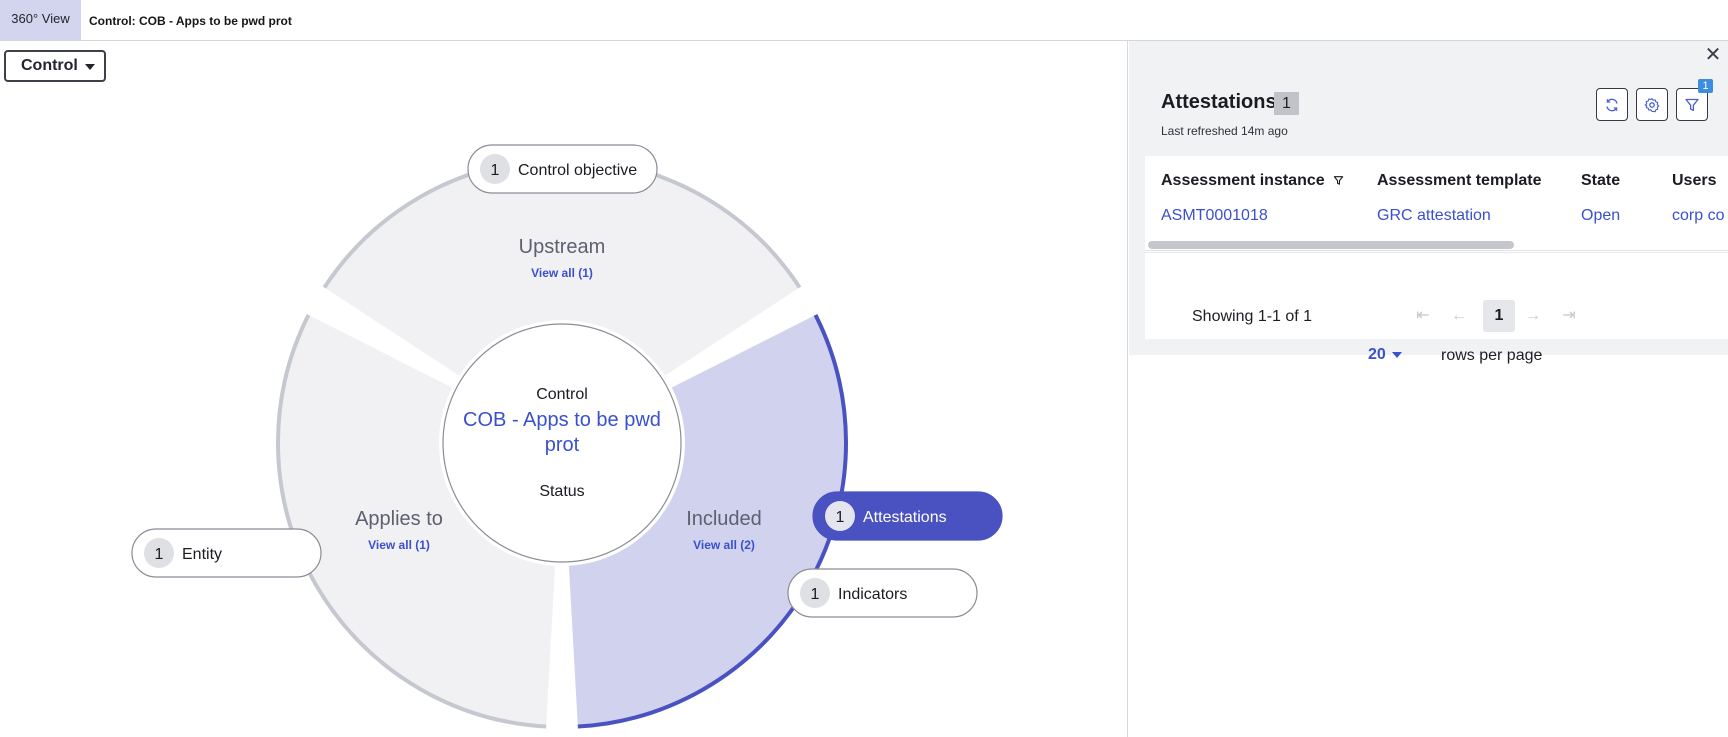  What do you see at coordinates (1569, 316) in the screenshot?
I see `last-page-icon: ⇥` at bounding box center [1569, 316].